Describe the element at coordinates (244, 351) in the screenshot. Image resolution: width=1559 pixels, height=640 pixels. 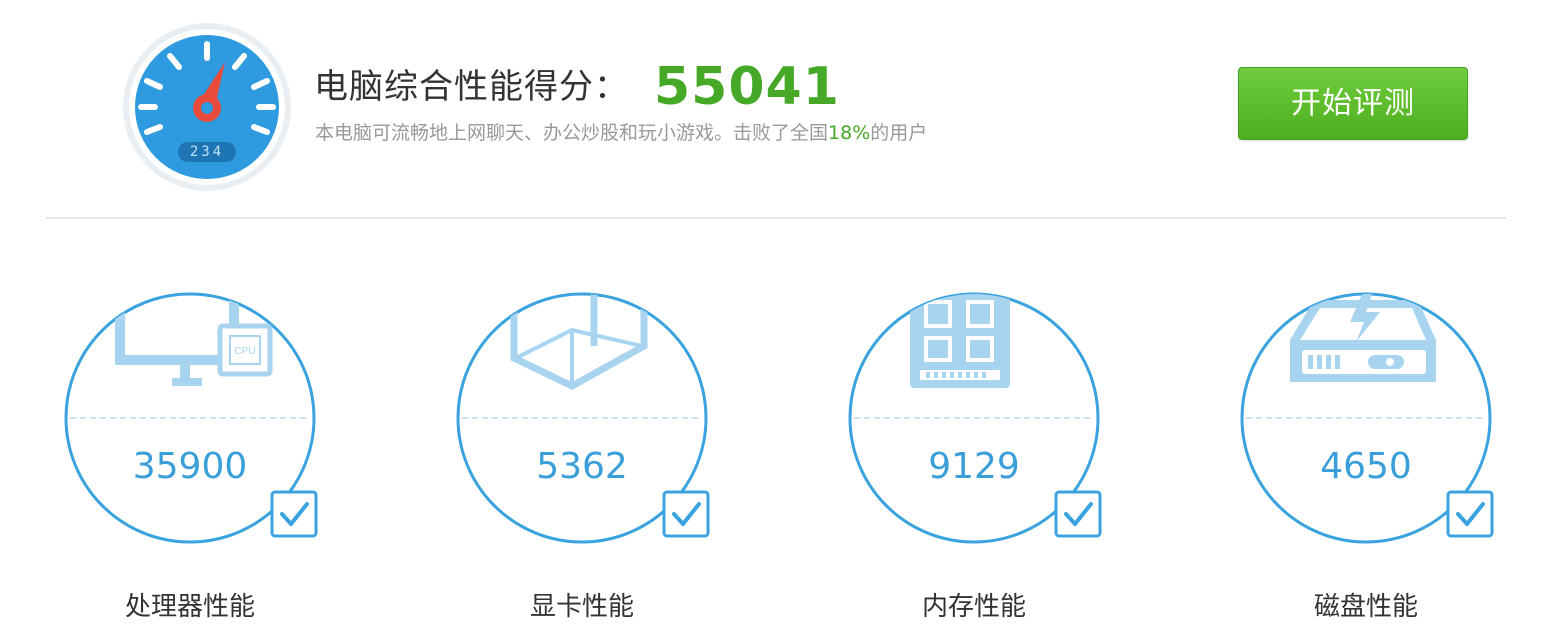
I see `svg-text: CPU` at that location.